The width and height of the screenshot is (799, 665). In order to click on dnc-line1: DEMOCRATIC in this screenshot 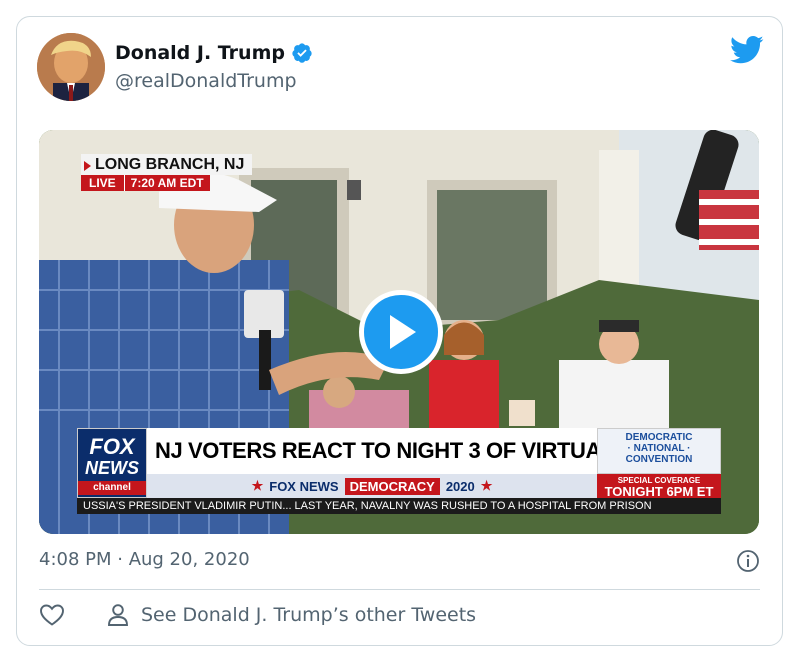, I will do `click(659, 437)`.